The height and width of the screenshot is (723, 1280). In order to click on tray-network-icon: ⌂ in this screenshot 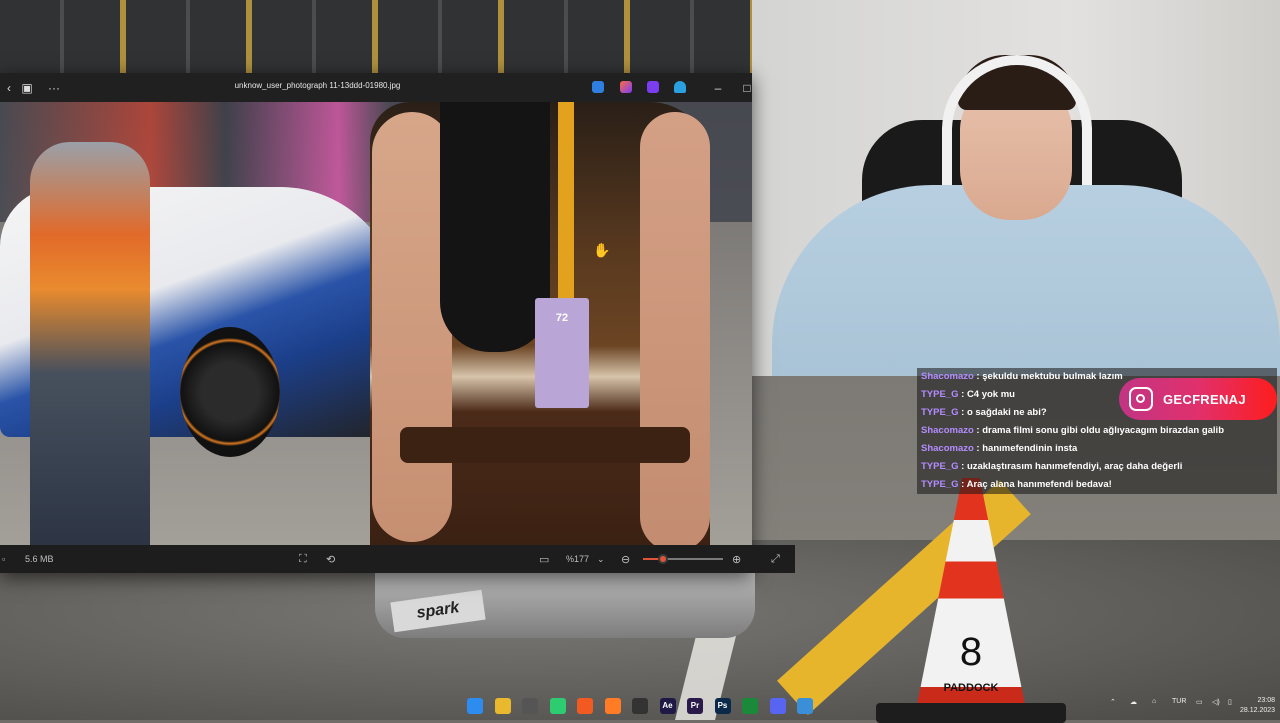, I will do `click(1154, 701)`.